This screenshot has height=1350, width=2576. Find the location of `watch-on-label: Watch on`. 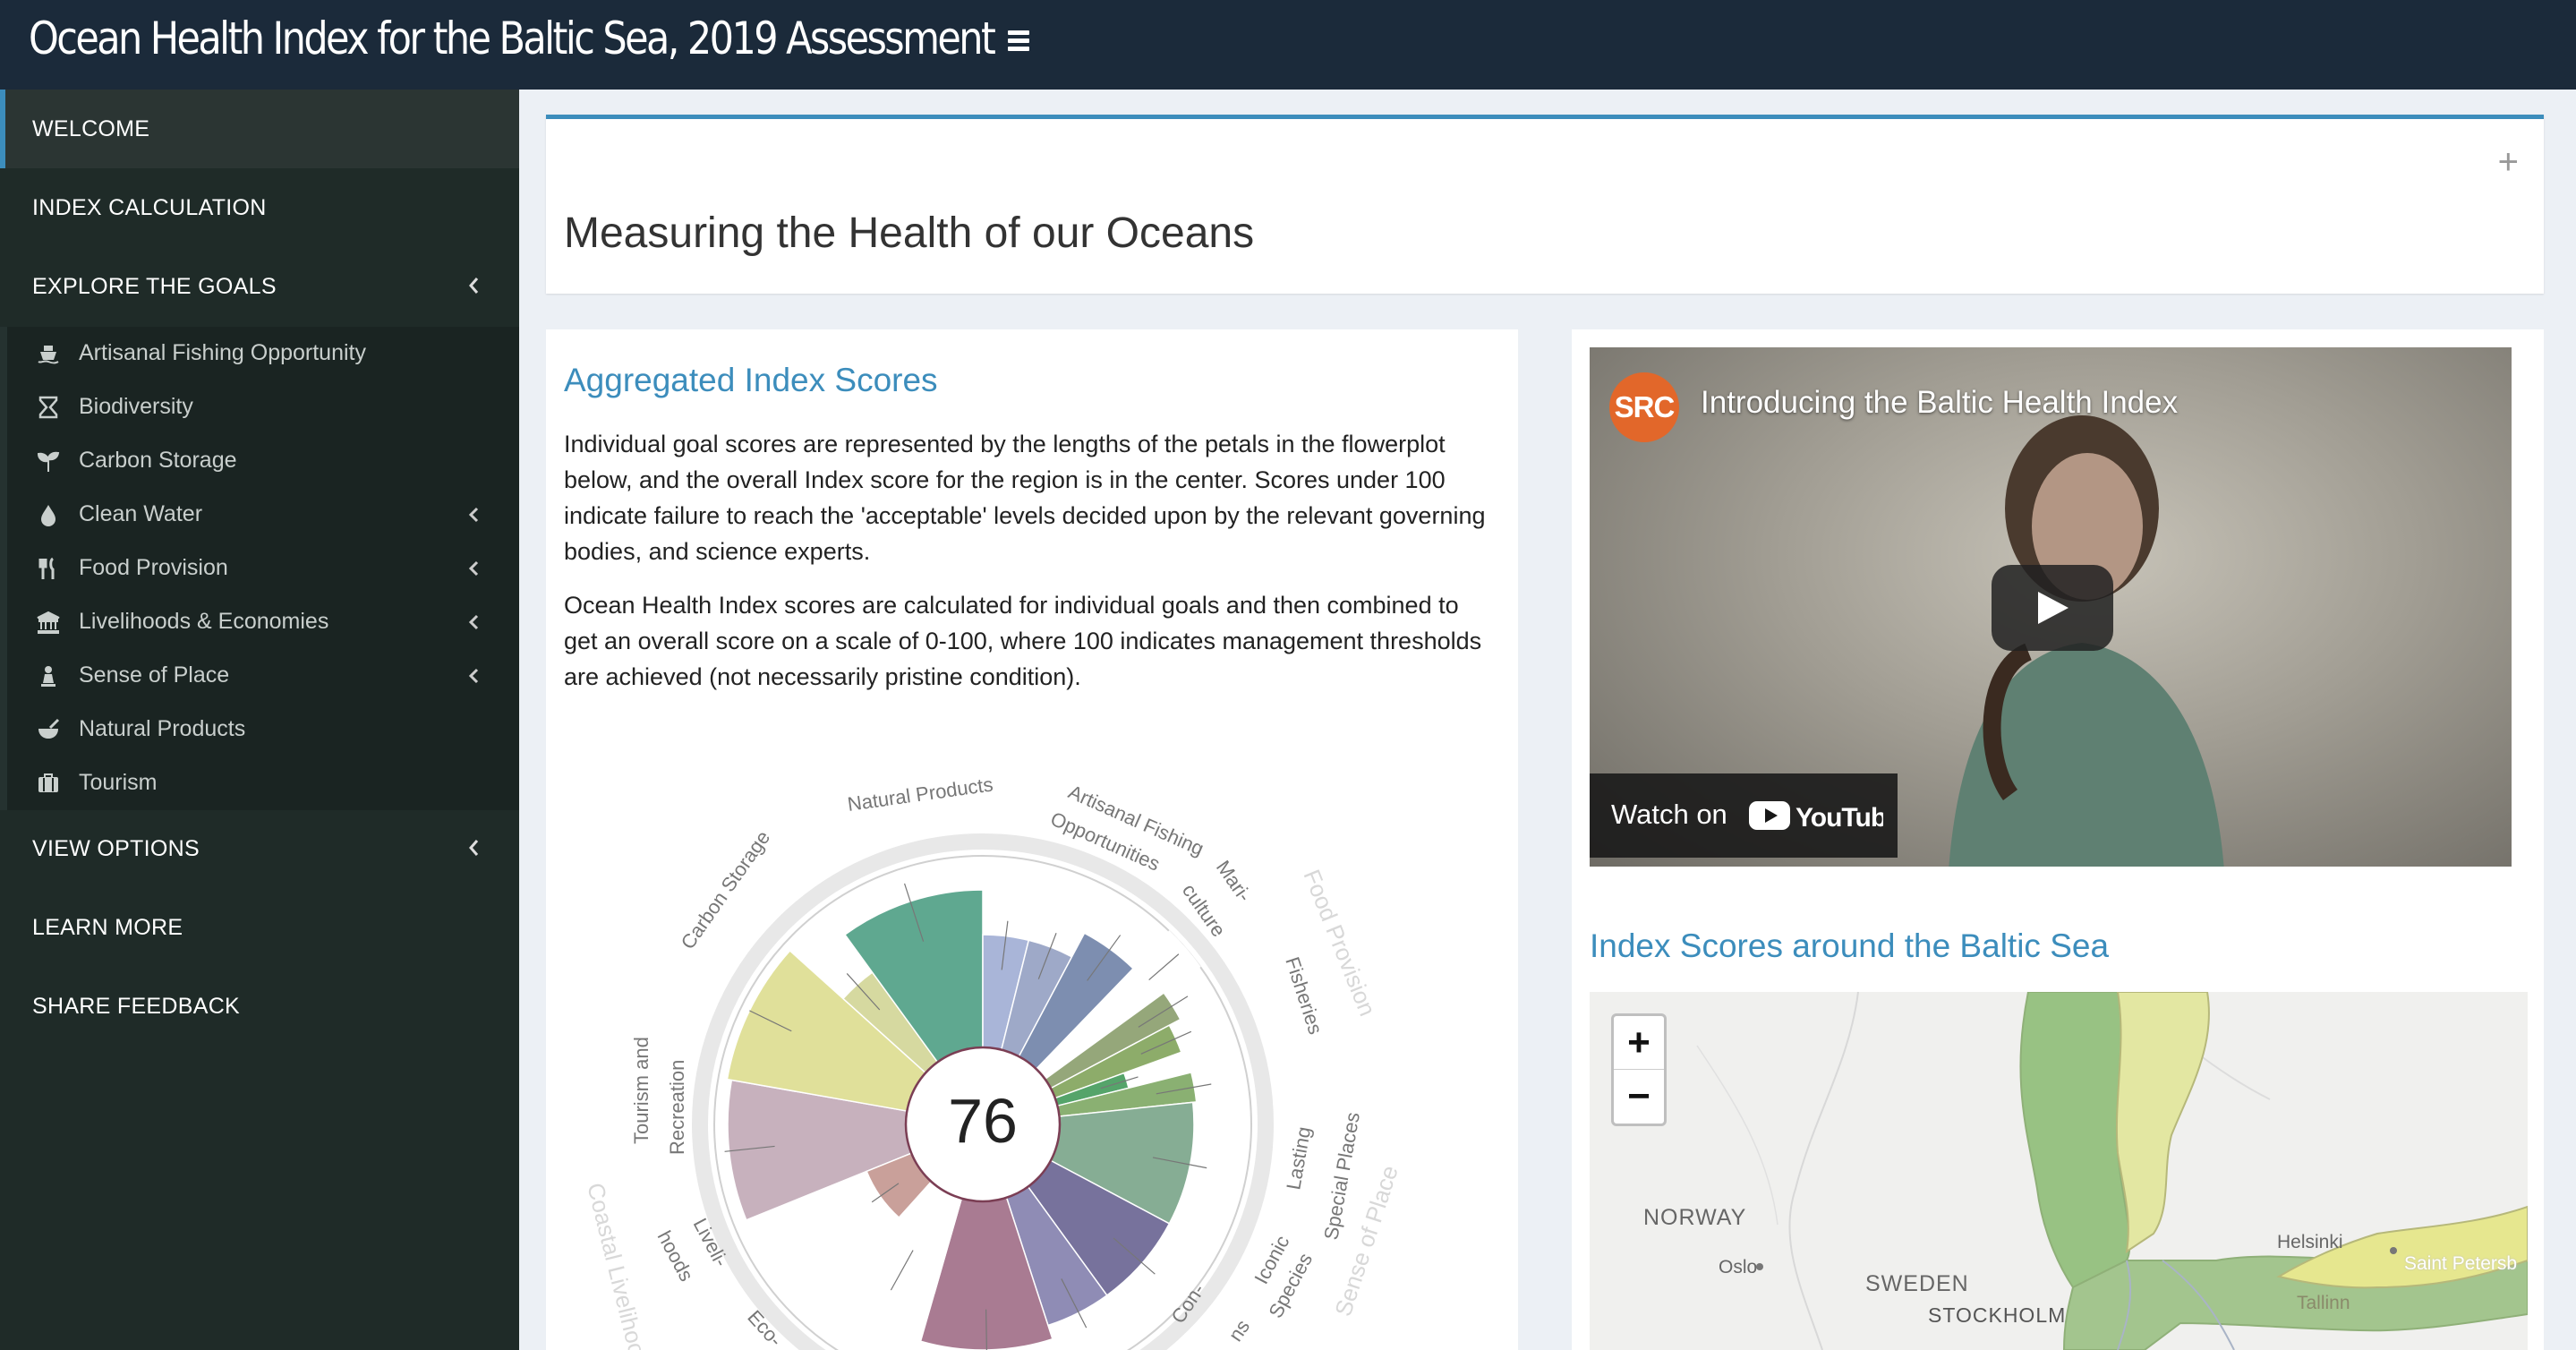

watch-on-label: Watch on is located at coordinates (1669, 815).